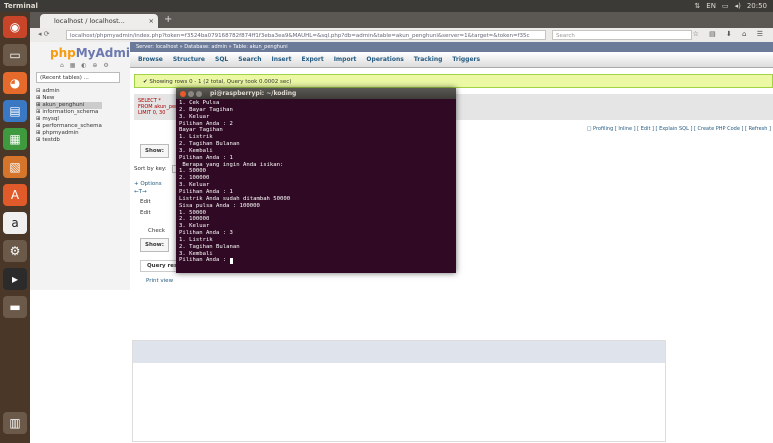 The height and width of the screenshot is (443, 773). What do you see at coordinates (281, 59) in the screenshot?
I see `tab-insert: Insert` at bounding box center [281, 59].